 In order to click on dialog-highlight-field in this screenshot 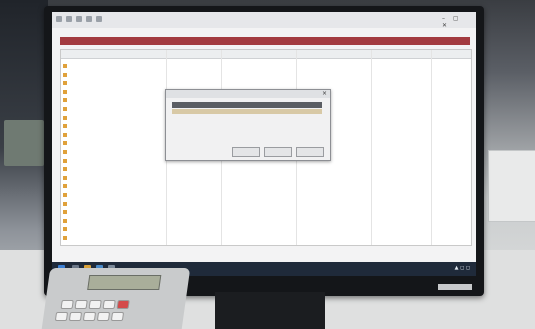, I will do `click(247, 111)`.